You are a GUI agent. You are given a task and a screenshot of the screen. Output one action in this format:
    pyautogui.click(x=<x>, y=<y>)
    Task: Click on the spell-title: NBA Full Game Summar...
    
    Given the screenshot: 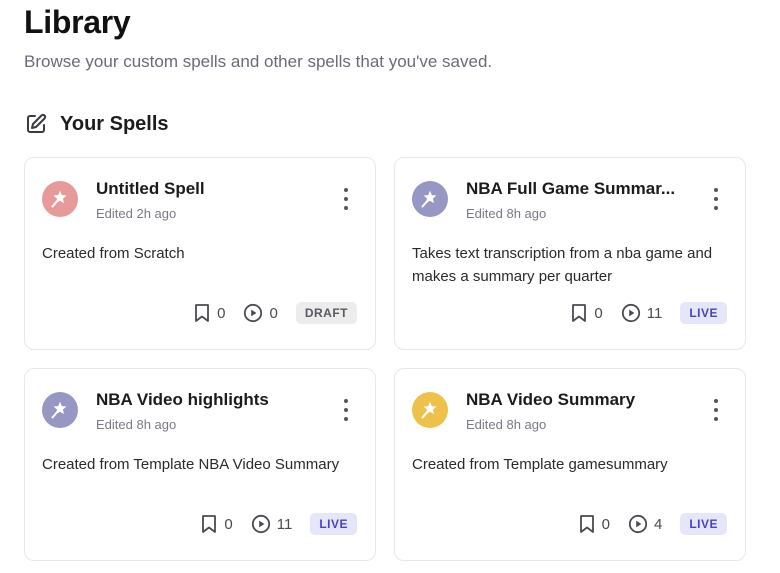 What is the action you would take?
    pyautogui.click(x=576, y=189)
    